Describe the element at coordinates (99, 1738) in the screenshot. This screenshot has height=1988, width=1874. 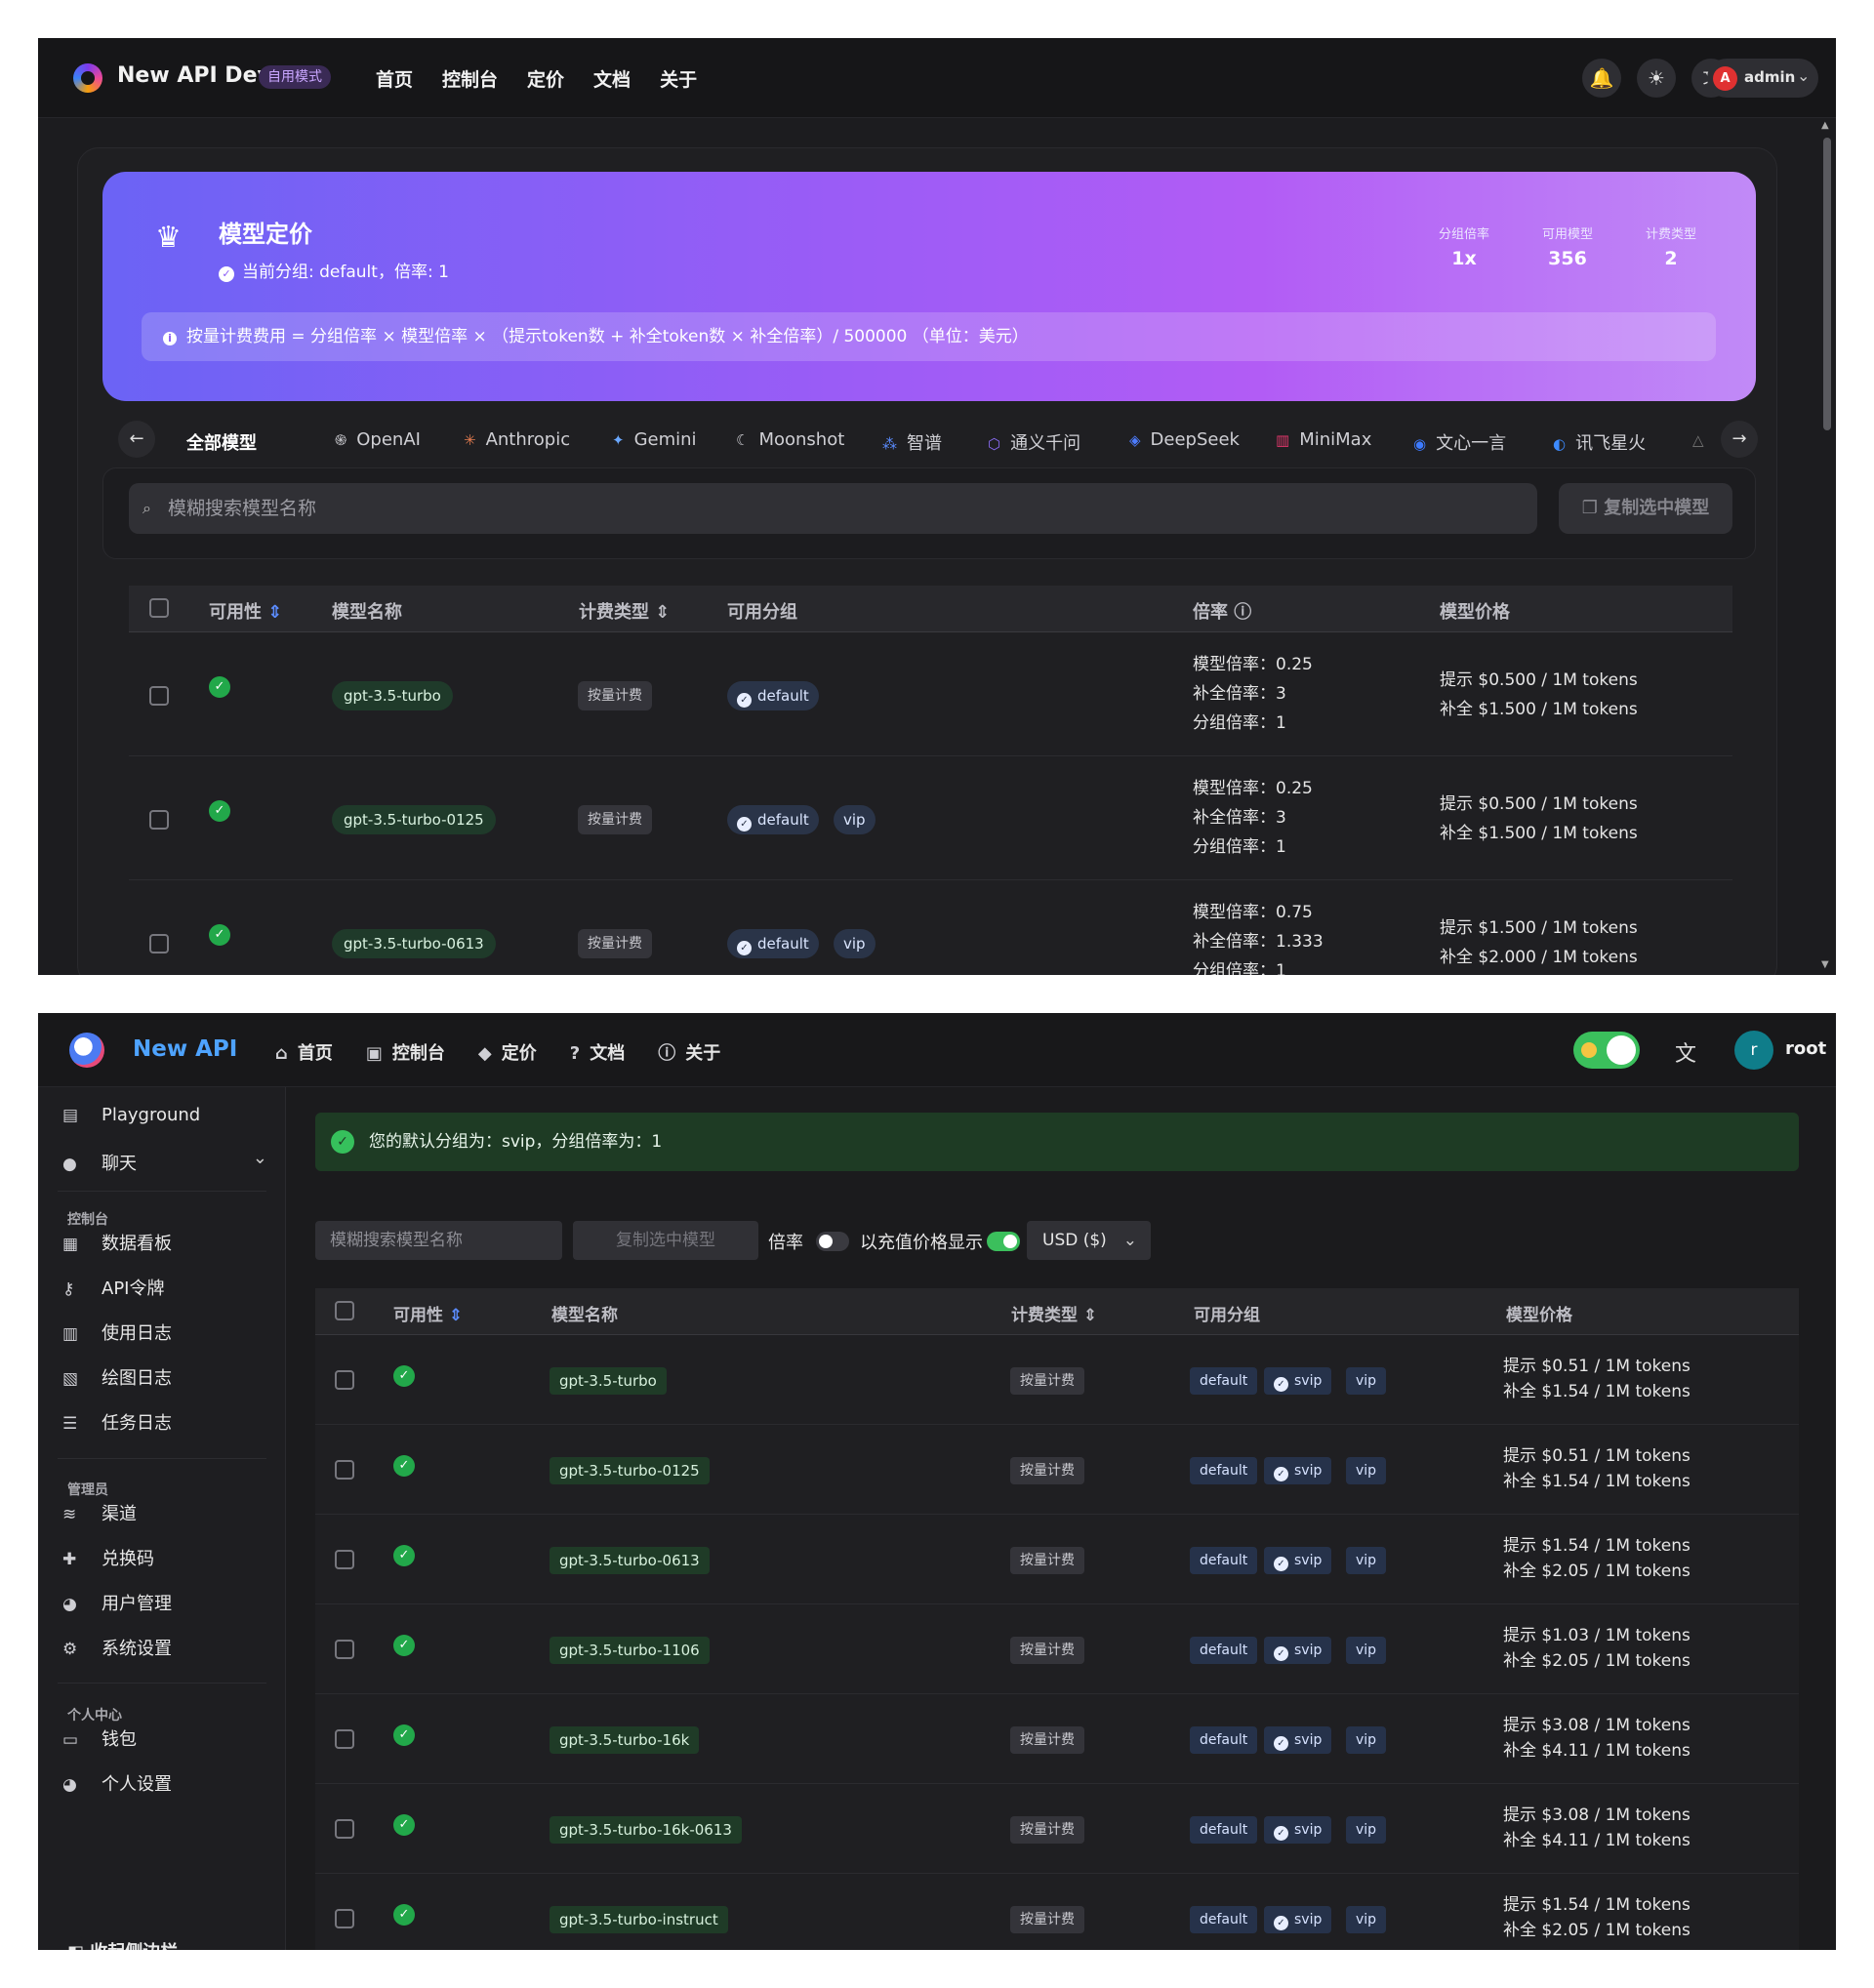
I see `sidebar-item-wallet: ▭ 钱包` at that location.